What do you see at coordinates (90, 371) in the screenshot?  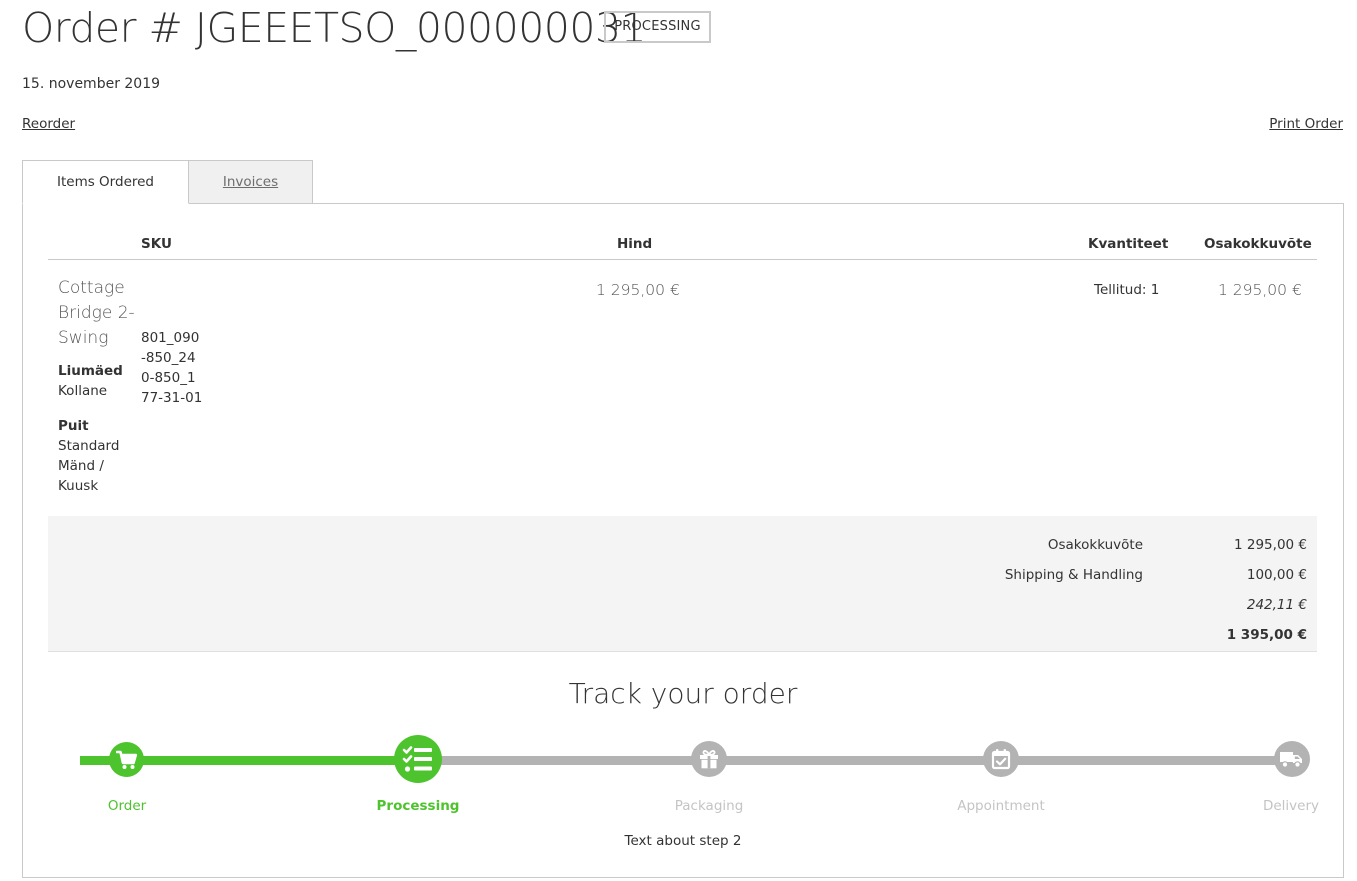 I see `option-label-slides: Liumäed` at bounding box center [90, 371].